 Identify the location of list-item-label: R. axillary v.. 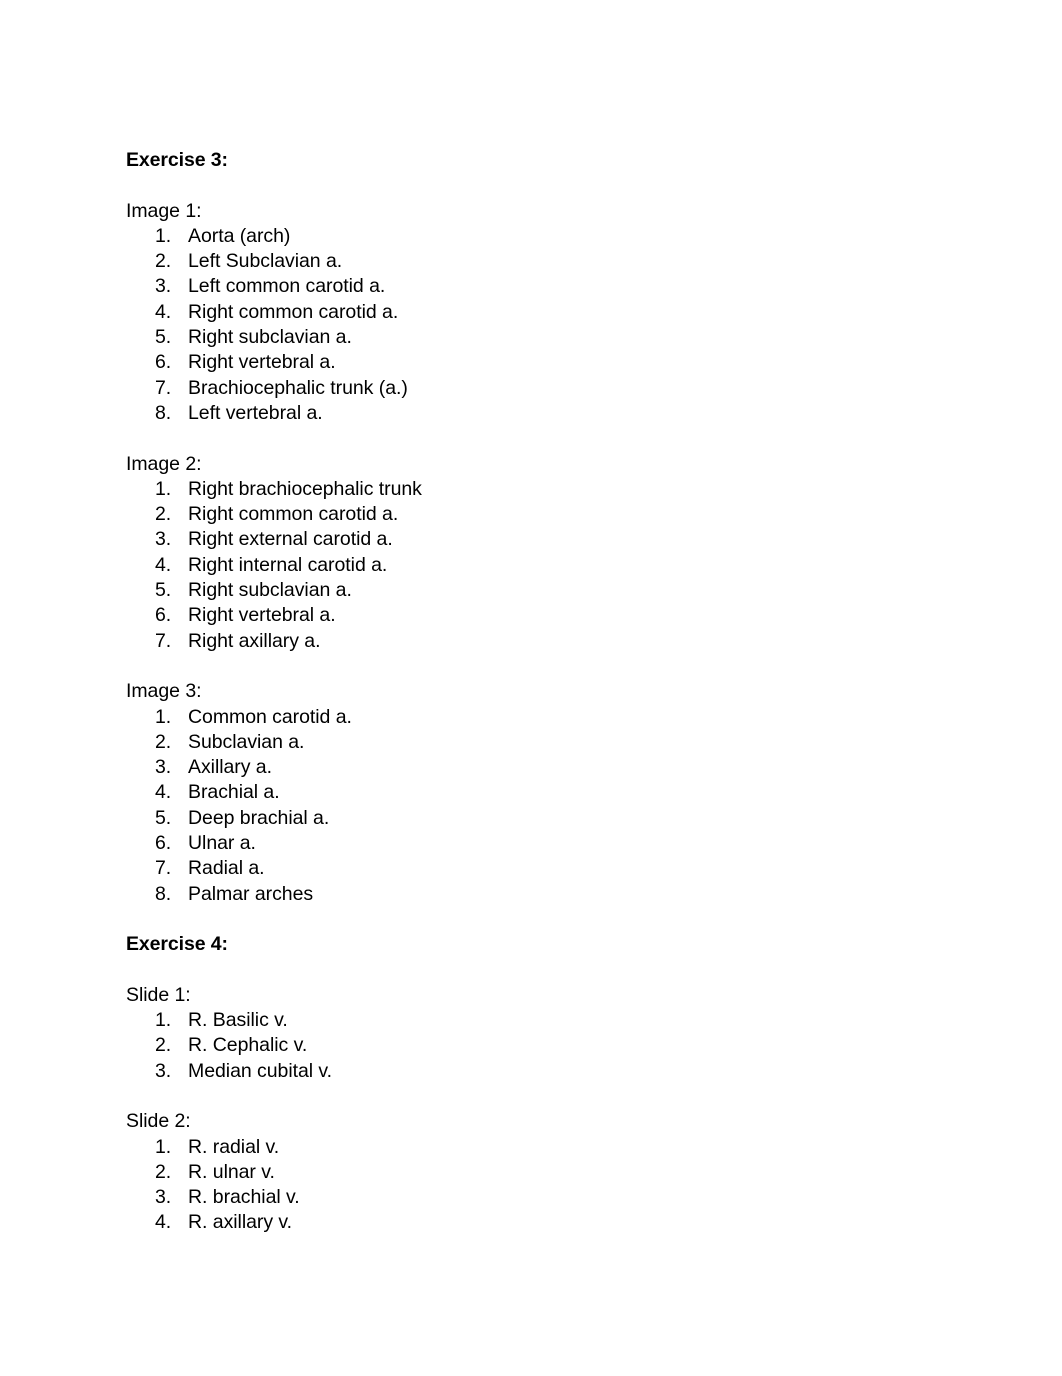
(240, 1222).